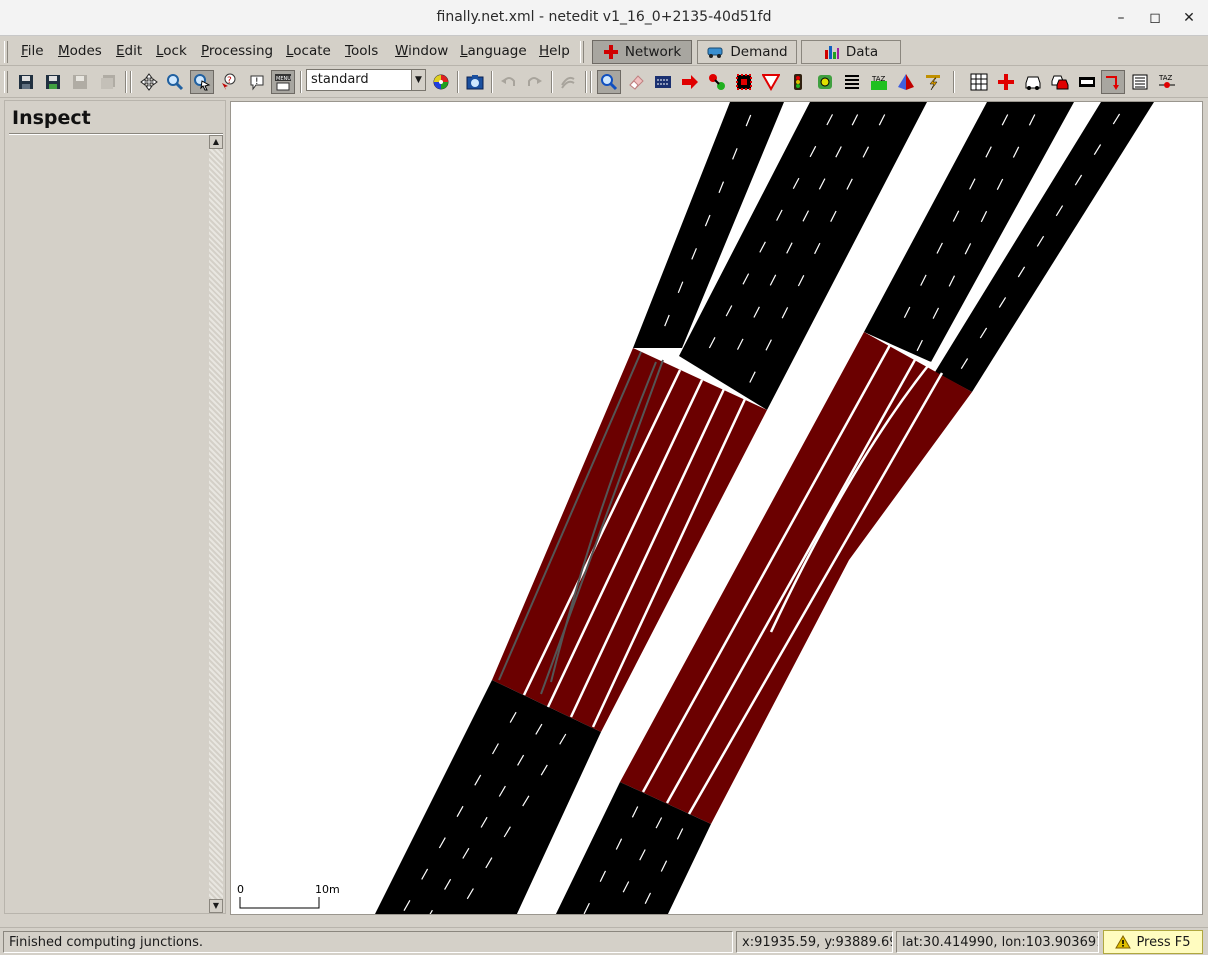 The width and height of the screenshot is (1208, 955). What do you see at coordinates (1121, 18) in the screenshot?
I see `minimize-icon: –` at bounding box center [1121, 18].